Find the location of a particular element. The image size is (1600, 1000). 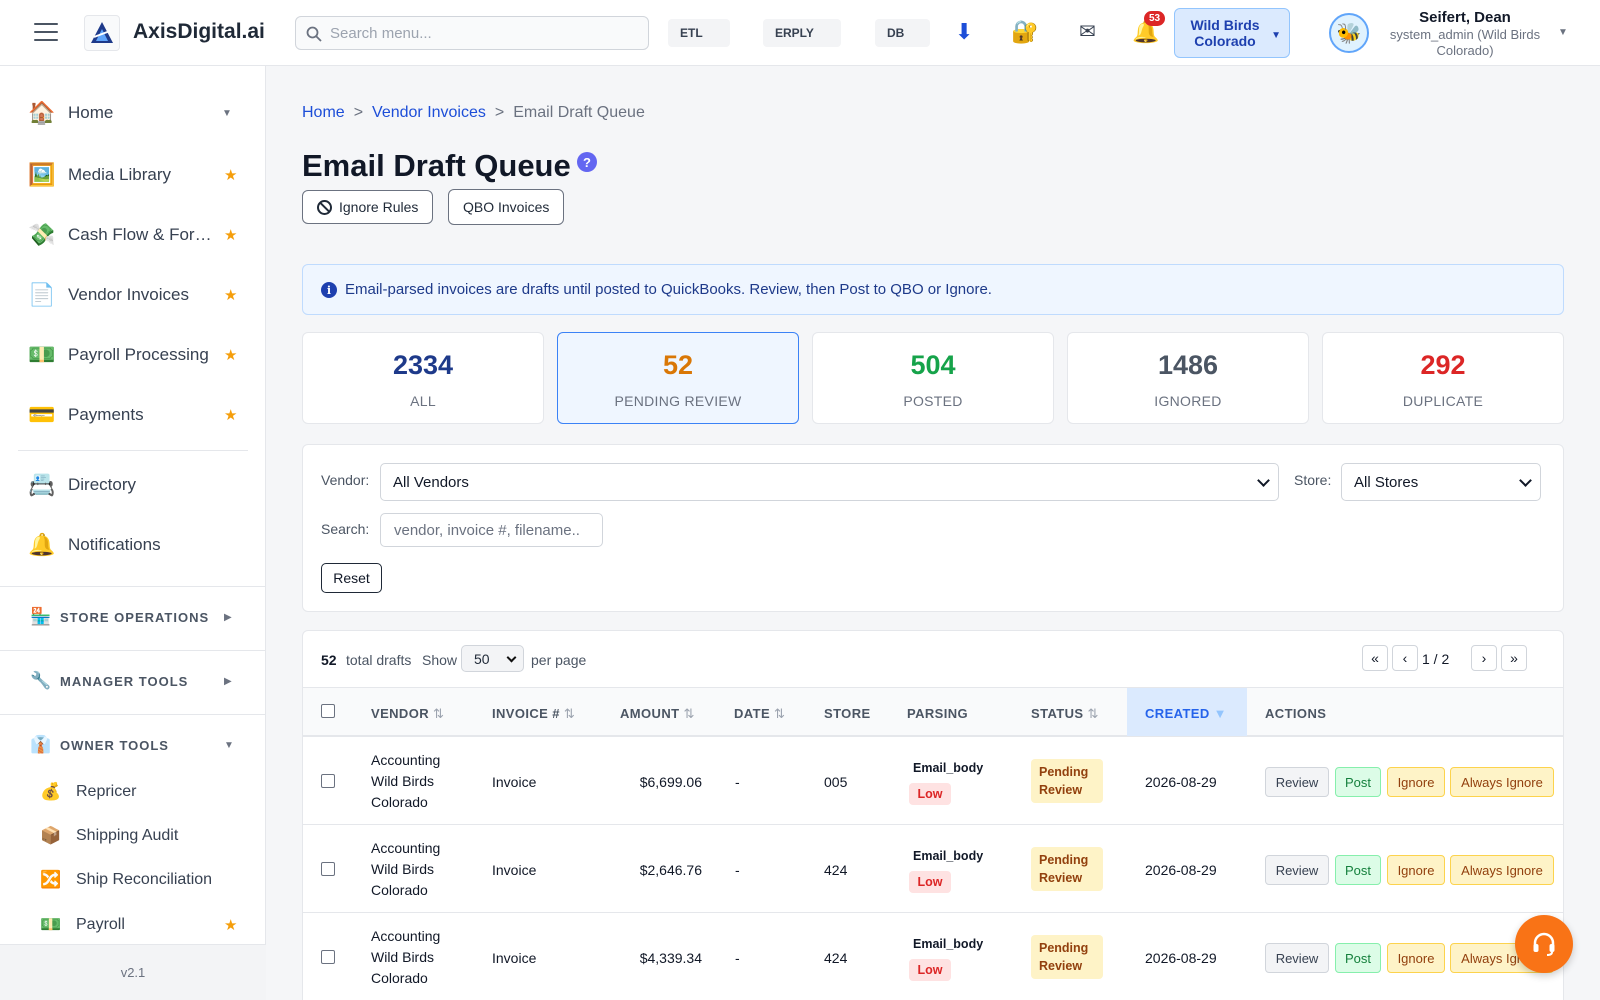

sidebar-item-shipping-audit: 📦 Shipping Audit is located at coordinates (133, 836).